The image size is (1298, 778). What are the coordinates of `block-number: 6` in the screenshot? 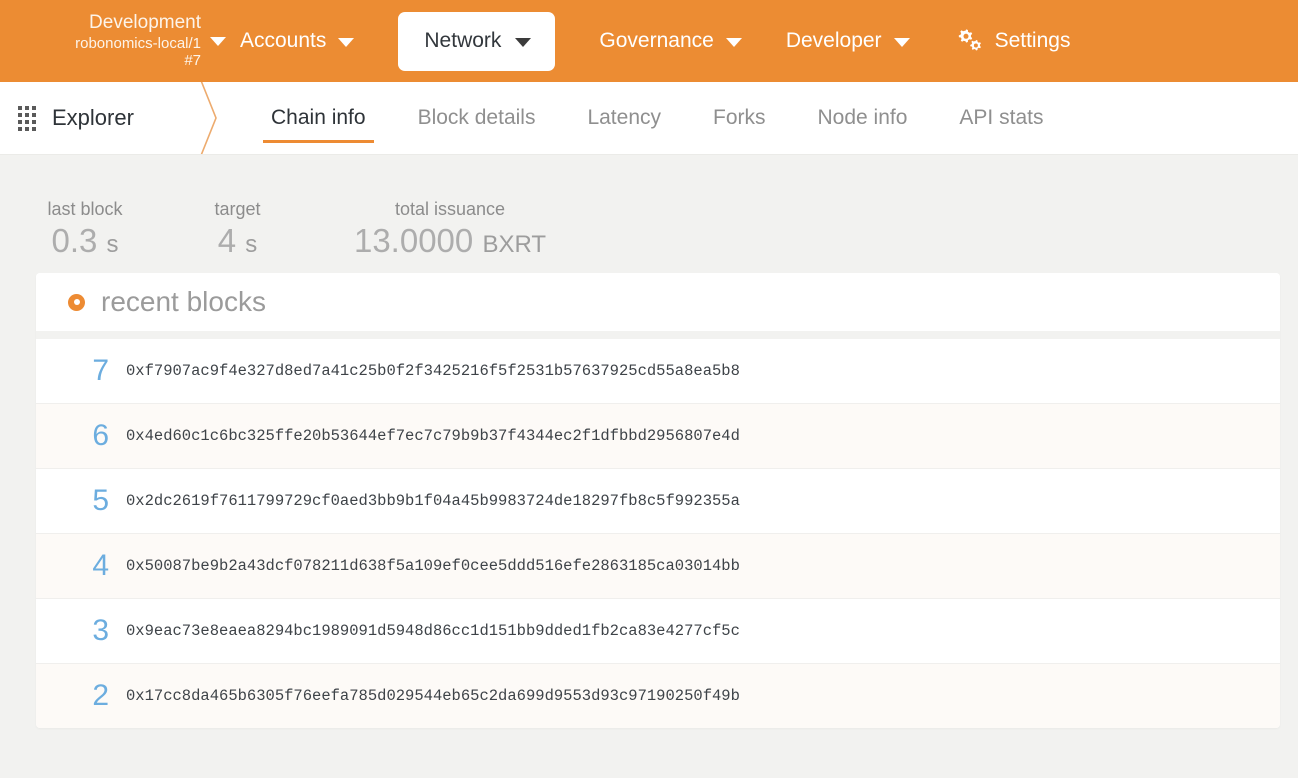 It's located at (100, 435).